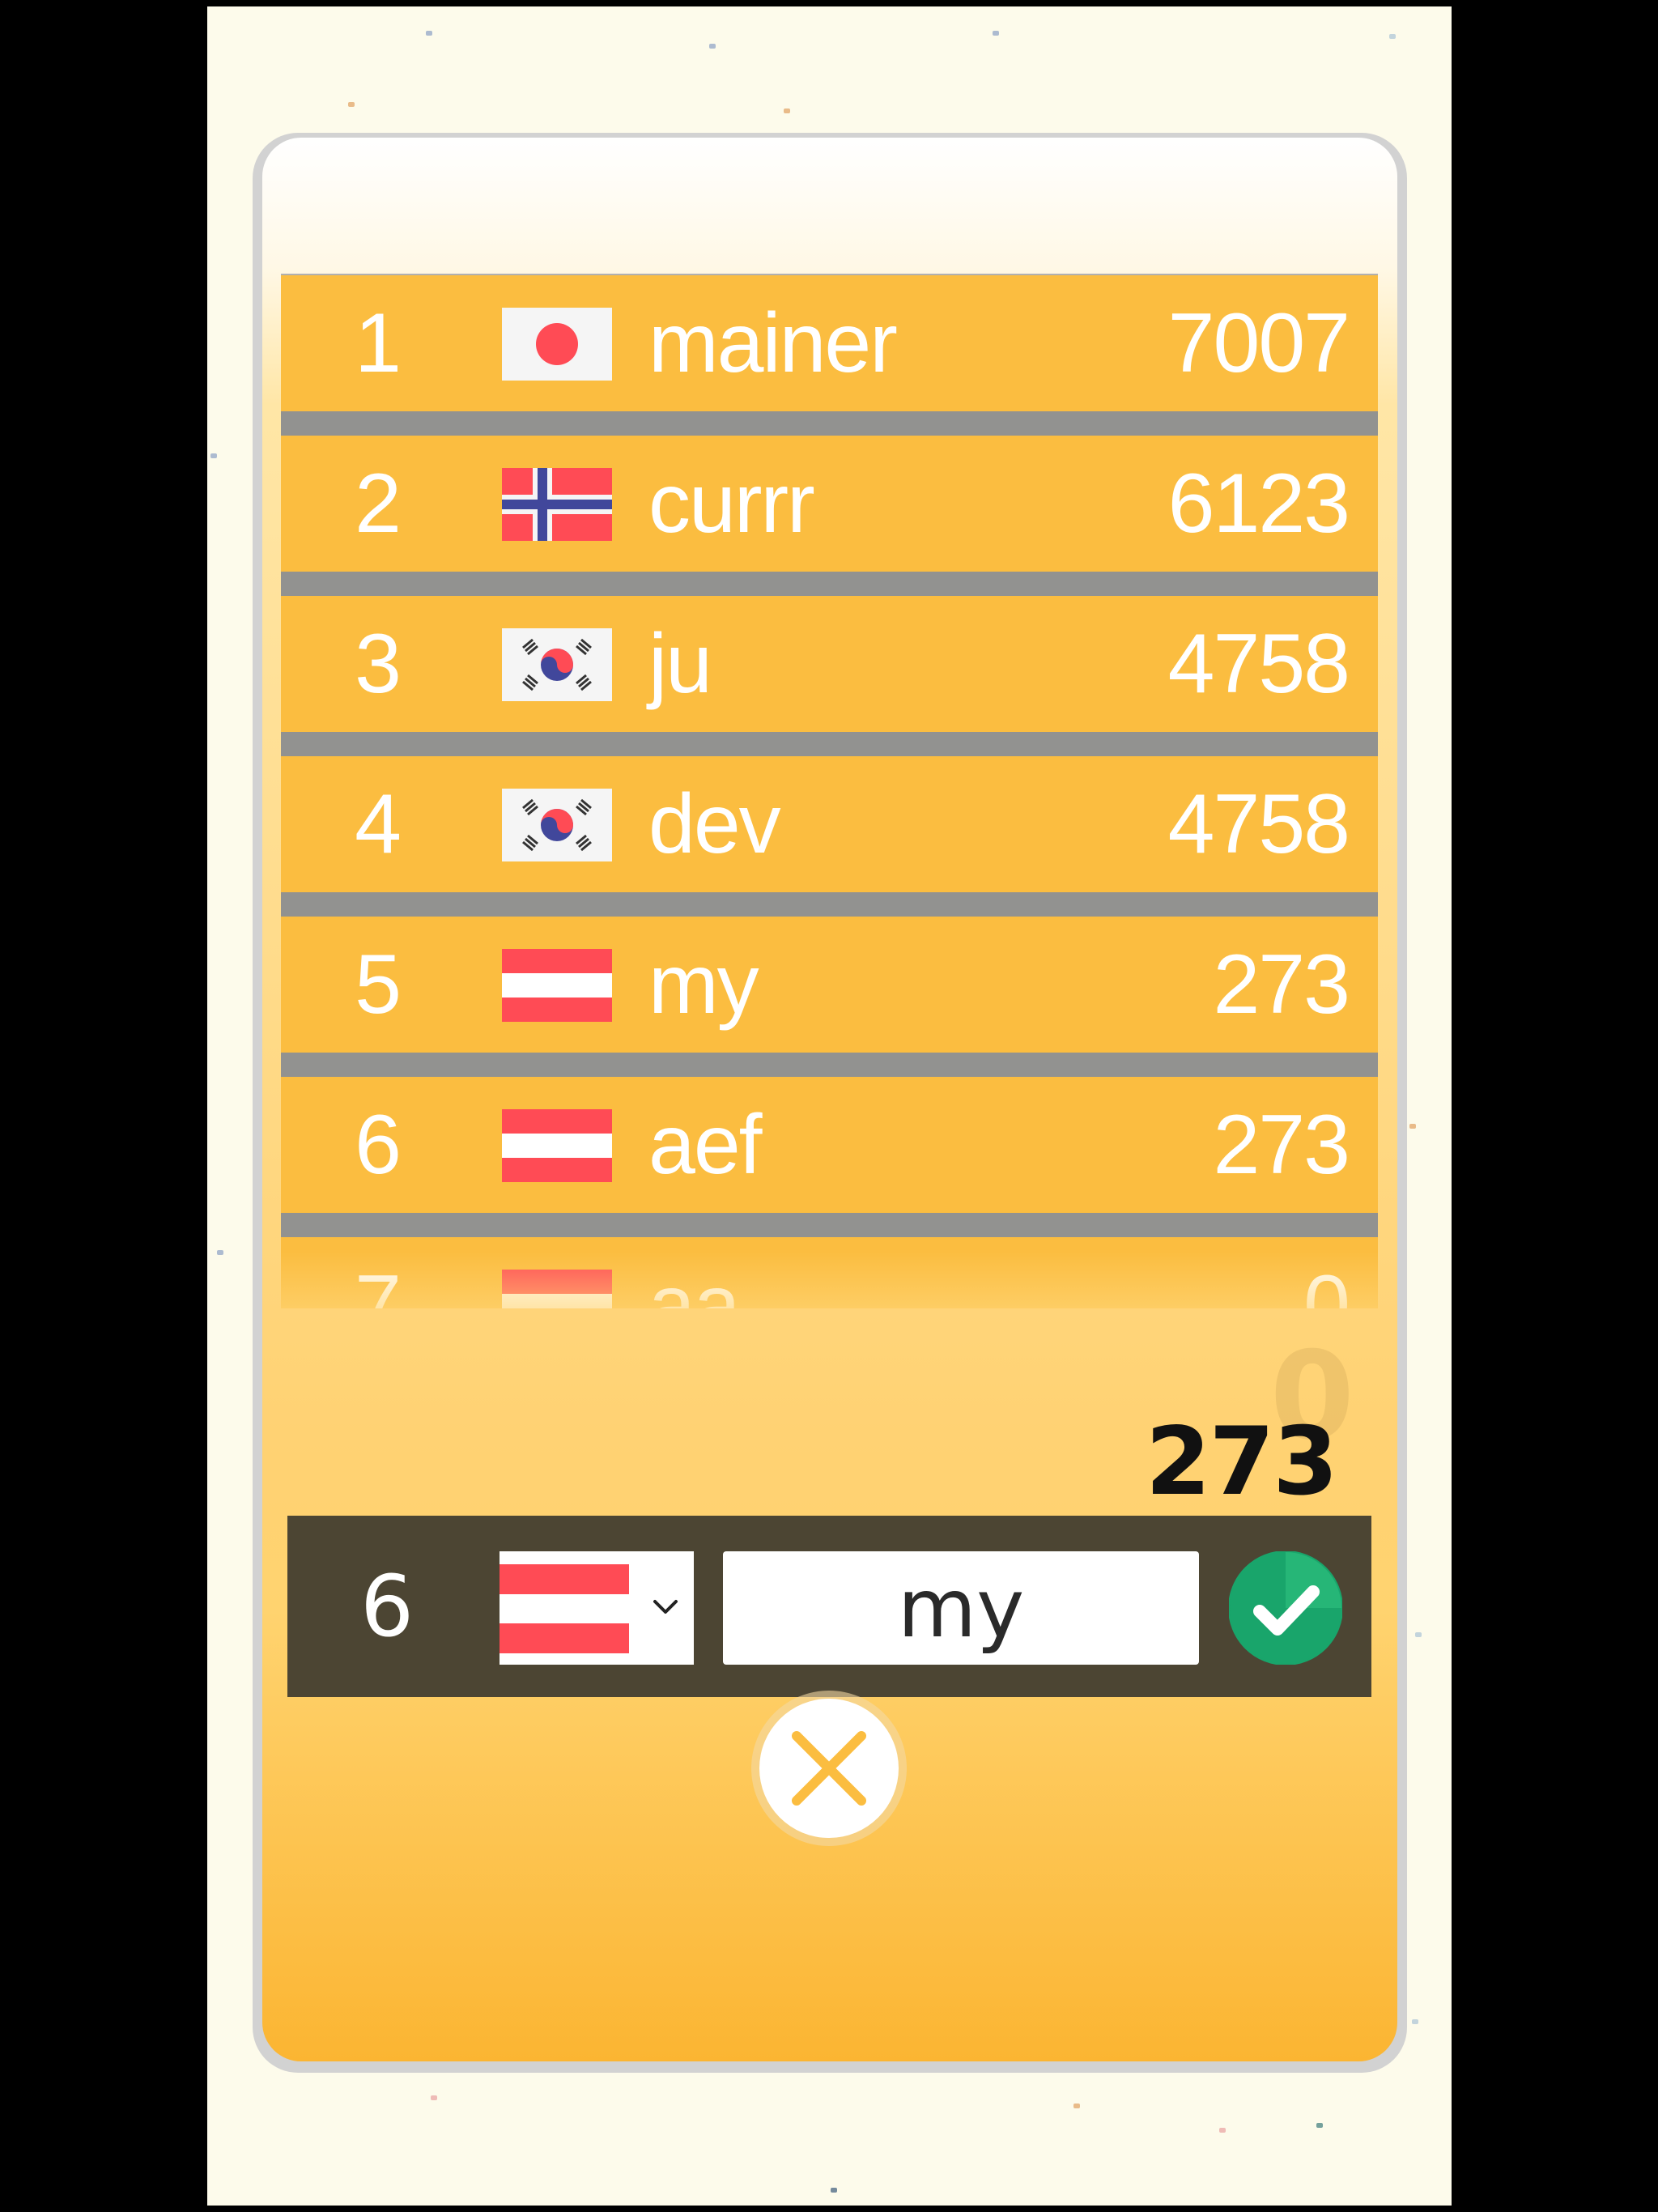  What do you see at coordinates (829, 824) in the screenshot?
I see `leaderboard-row: 4 dev 4758` at bounding box center [829, 824].